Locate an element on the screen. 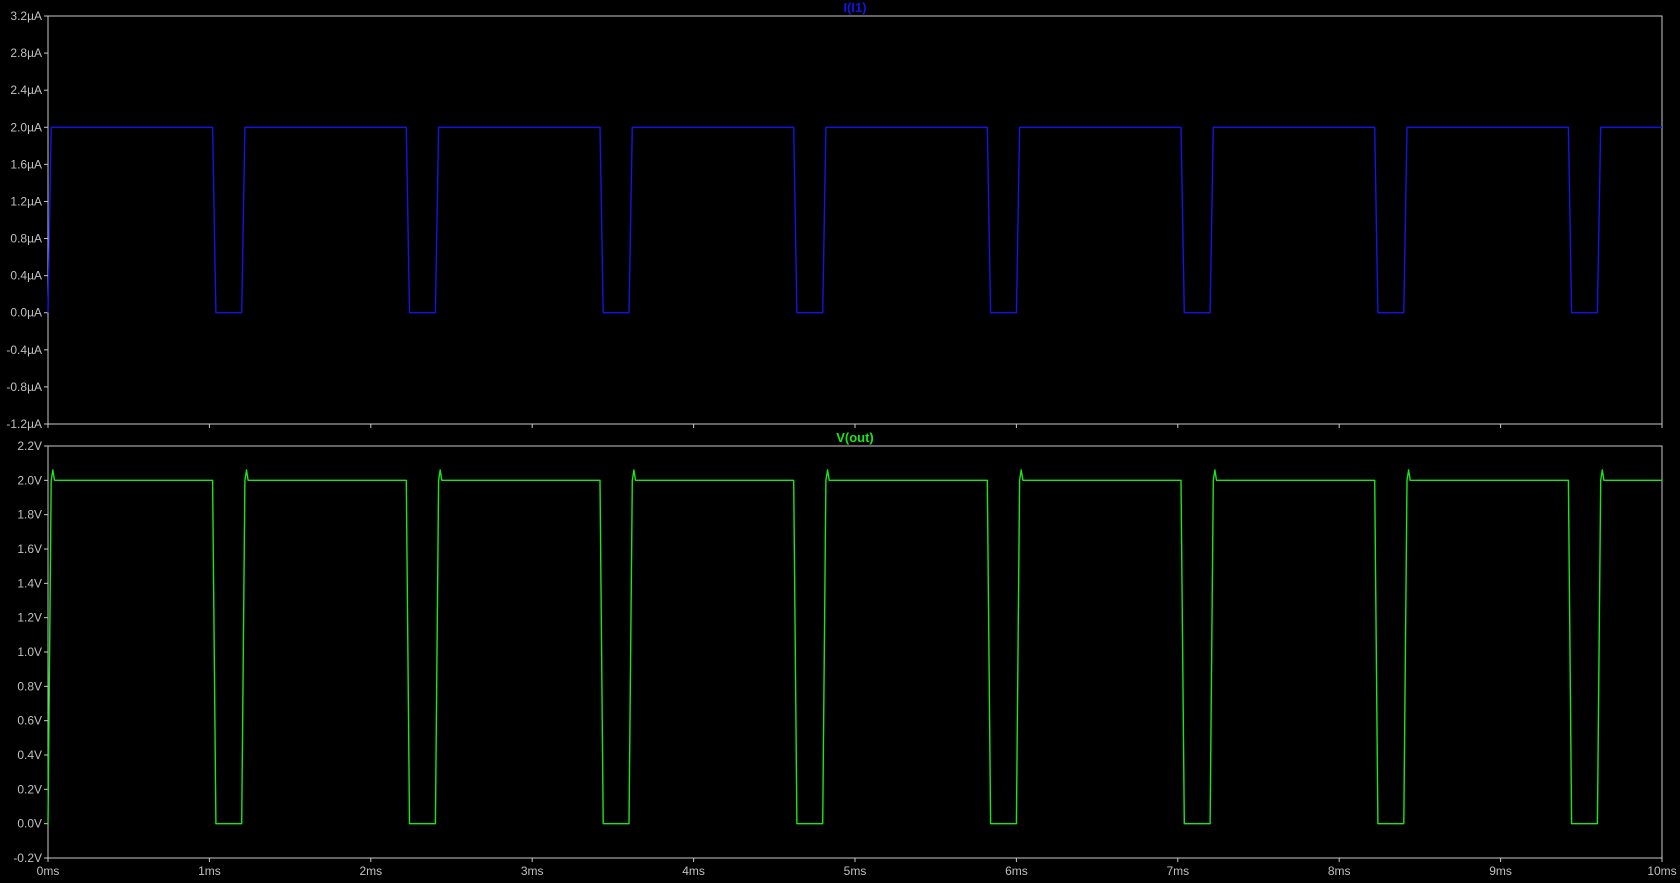 The width and height of the screenshot is (1680, 883). y-tick-label: 0.8µA is located at coordinates (26, 239).